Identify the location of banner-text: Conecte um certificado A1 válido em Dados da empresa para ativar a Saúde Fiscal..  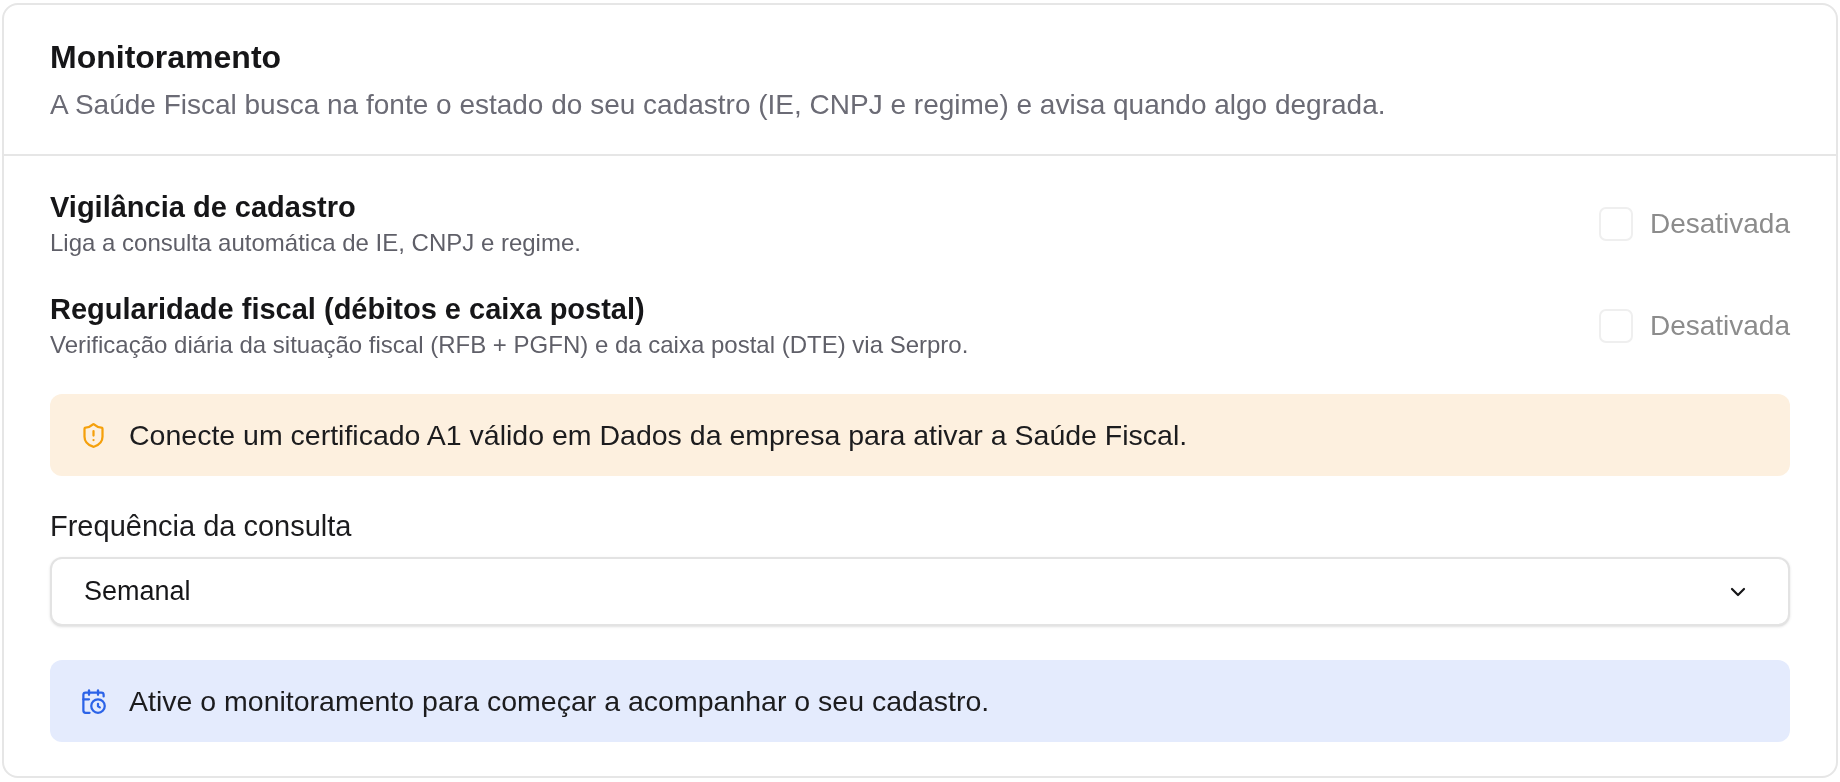
(658, 435).